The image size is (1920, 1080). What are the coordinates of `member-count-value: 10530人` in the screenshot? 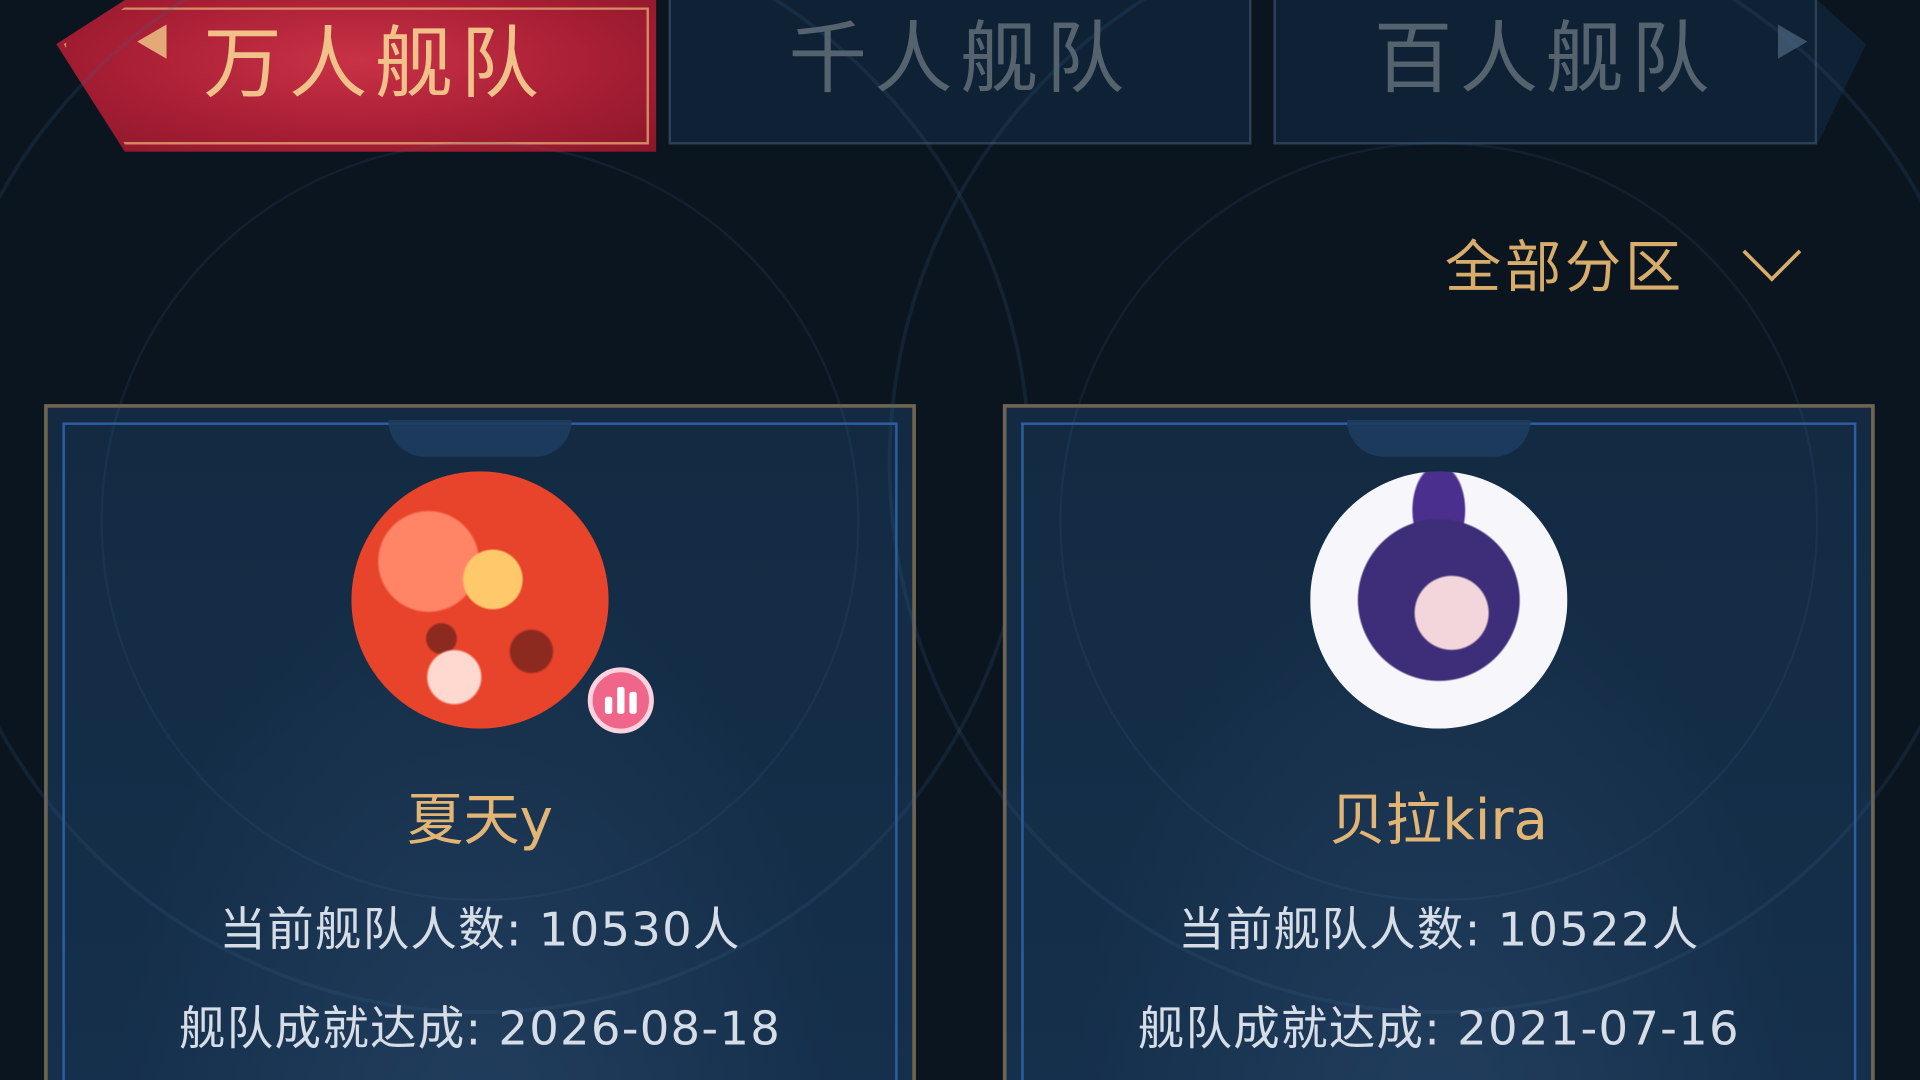 It's located at (639, 929).